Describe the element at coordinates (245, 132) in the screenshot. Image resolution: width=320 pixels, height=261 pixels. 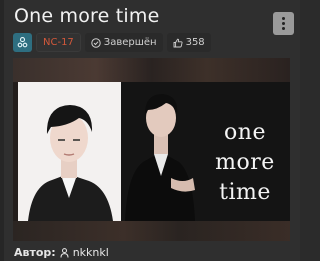
I see `cover-text-line-1: one` at that location.